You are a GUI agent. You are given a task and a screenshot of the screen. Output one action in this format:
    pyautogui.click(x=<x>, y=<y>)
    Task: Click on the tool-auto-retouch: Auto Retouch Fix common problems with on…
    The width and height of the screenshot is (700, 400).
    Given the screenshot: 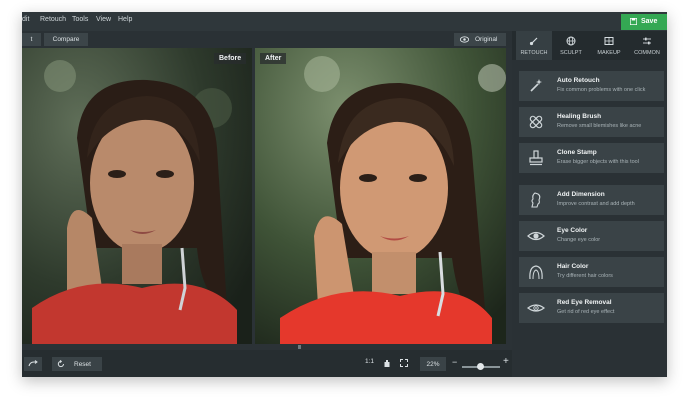 What is the action you would take?
    pyautogui.click(x=591, y=86)
    